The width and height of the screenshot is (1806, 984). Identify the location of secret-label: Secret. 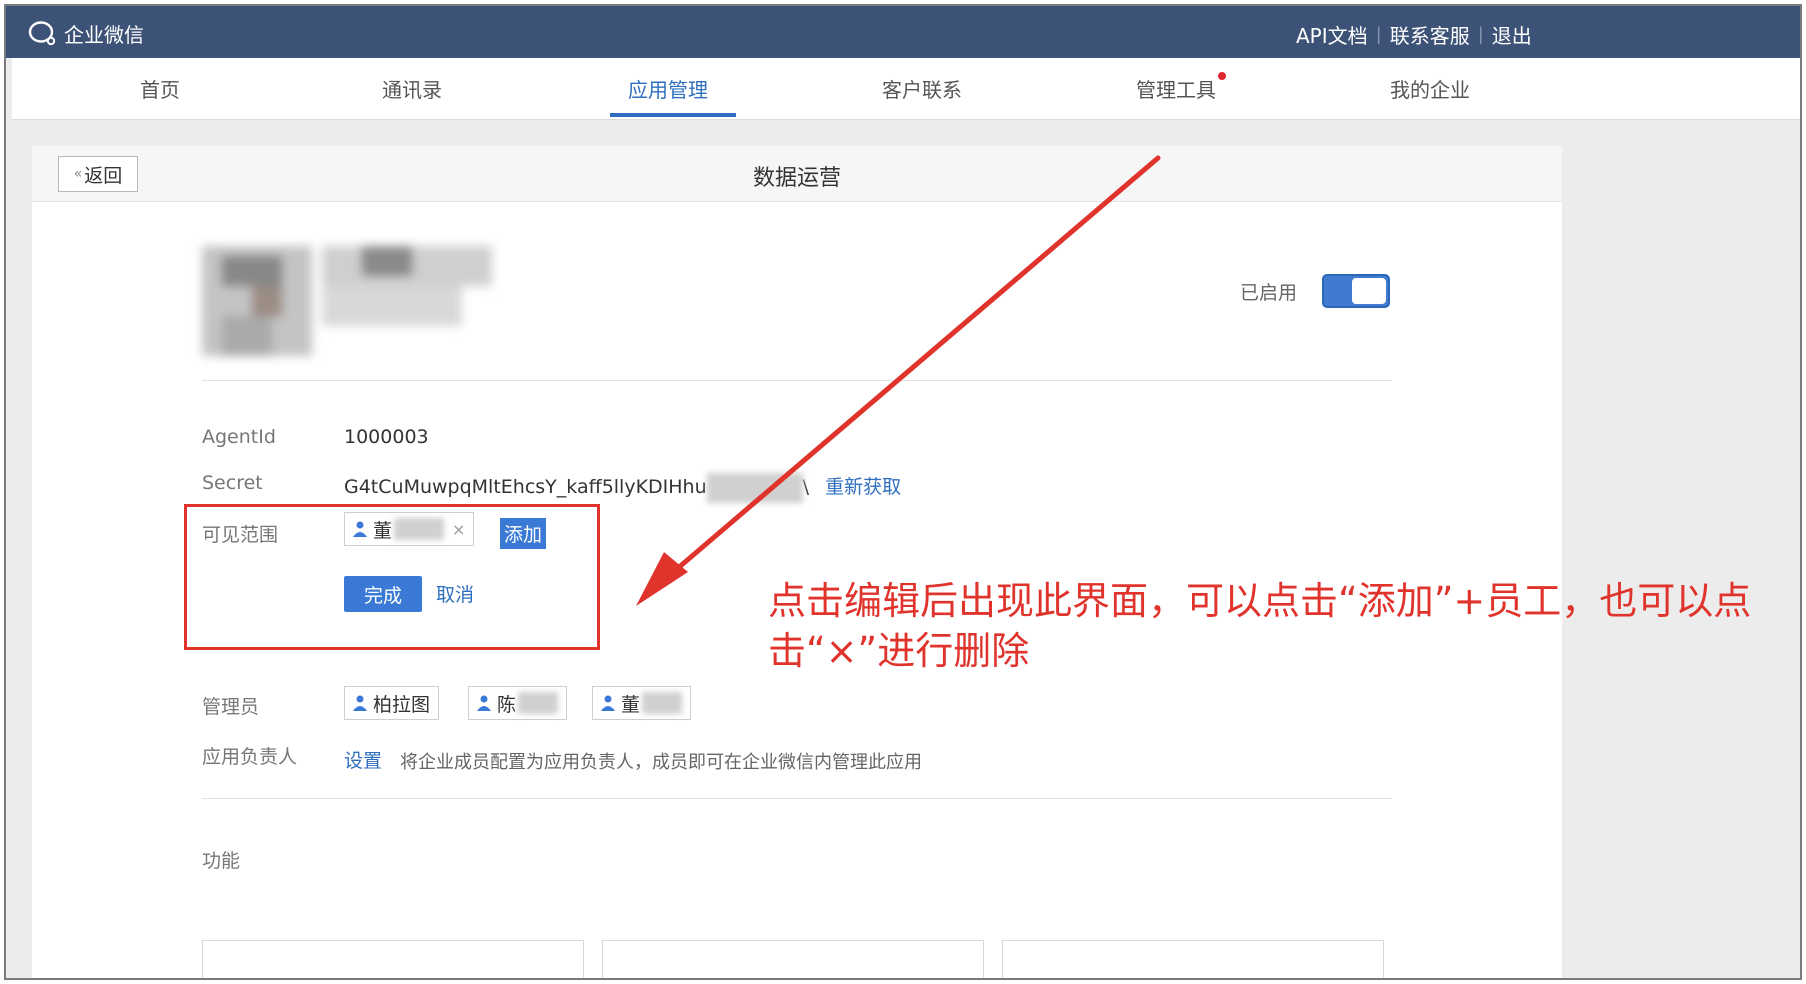
(232, 483).